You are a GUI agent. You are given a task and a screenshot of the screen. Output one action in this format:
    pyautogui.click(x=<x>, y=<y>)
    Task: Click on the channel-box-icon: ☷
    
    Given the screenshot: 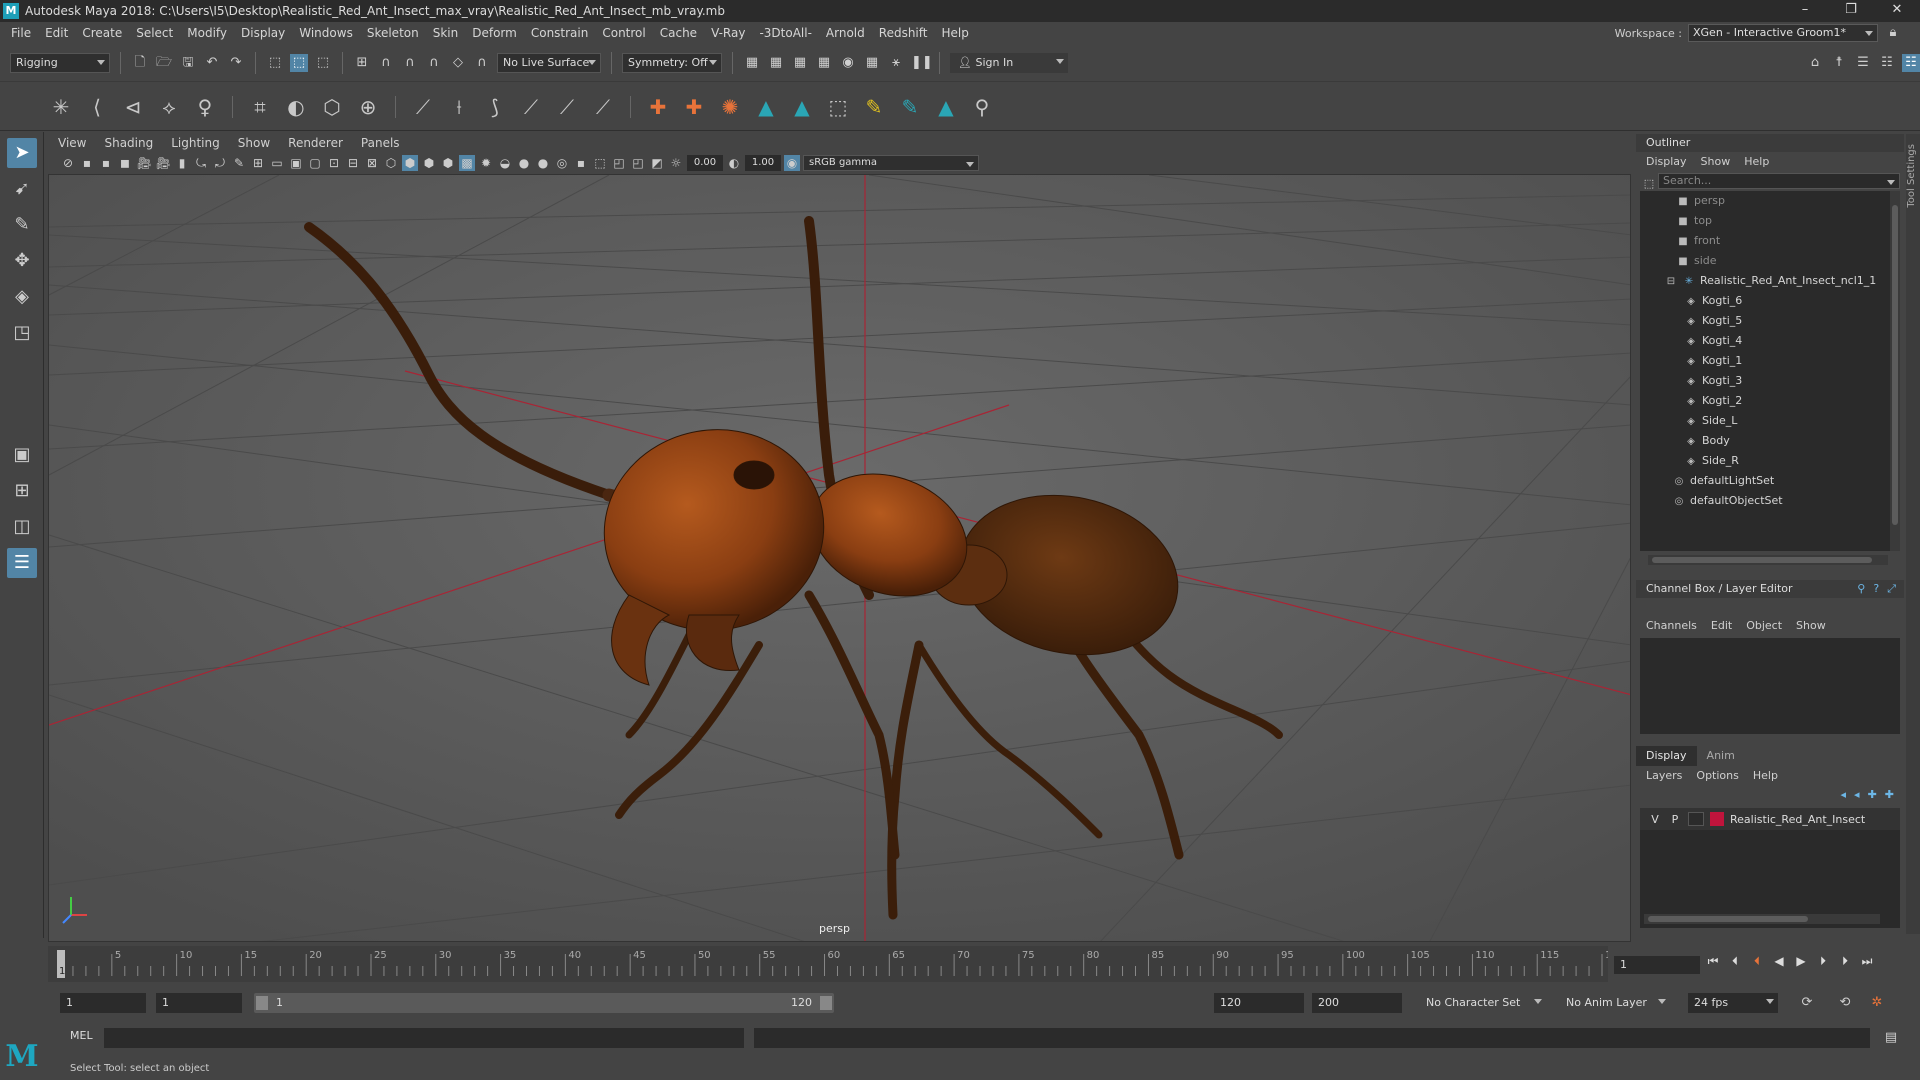 What is the action you would take?
    pyautogui.click(x=1911, y=62)
    